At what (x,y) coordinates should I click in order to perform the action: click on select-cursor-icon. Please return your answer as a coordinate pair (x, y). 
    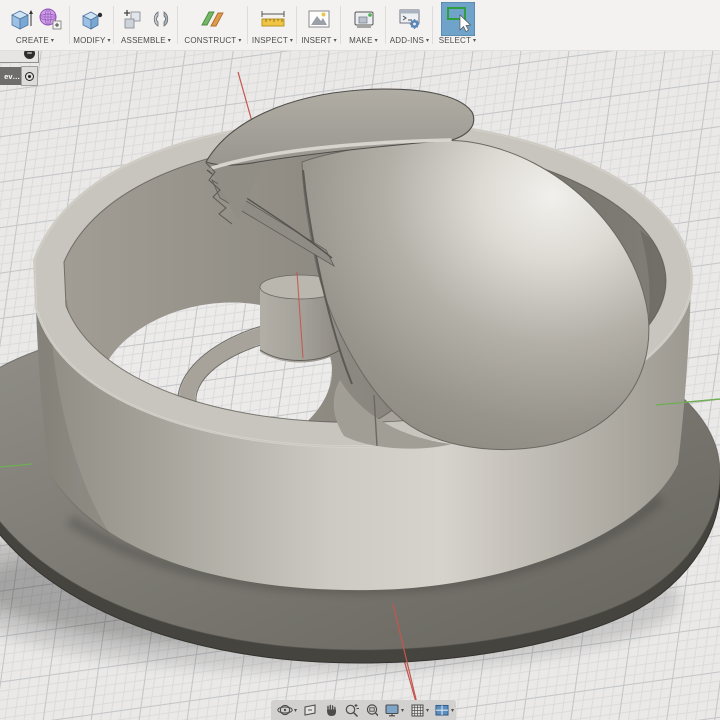
    Looking at the image, I should click on (457, 19).